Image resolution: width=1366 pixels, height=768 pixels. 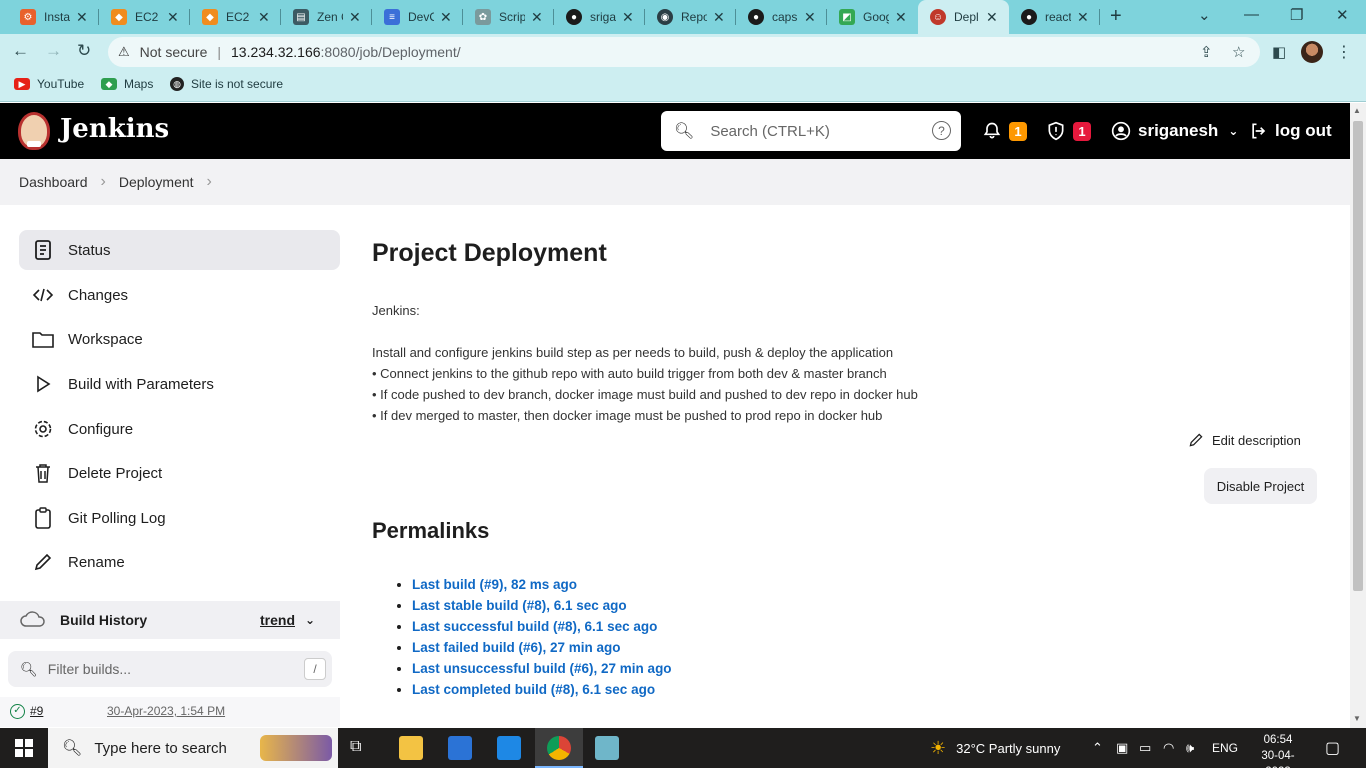 I want to click on search-input: 🔍︎ Search (CTRL+K) ?, so click(x=811, y=131).